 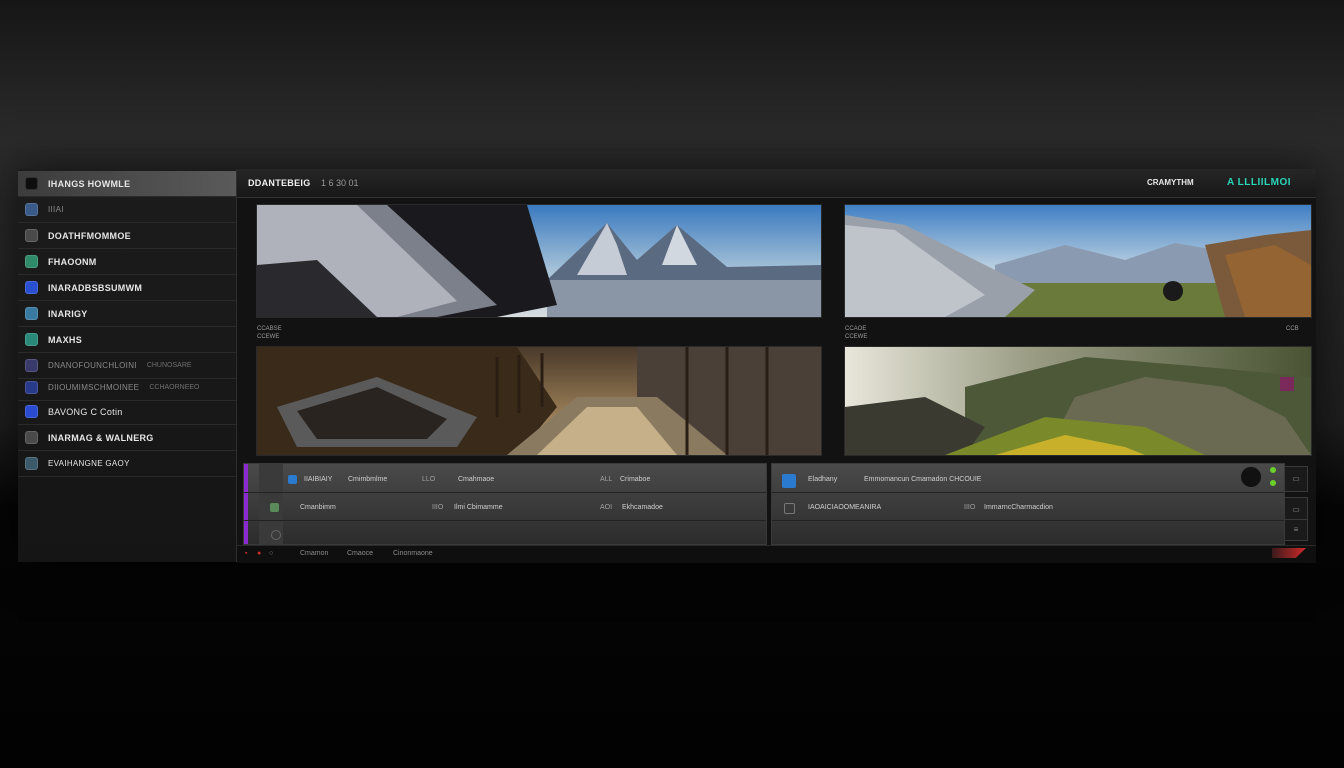 What do you see at coordinates (642, 507) in the screenshot?
I see `list-cell: Ekhcamadoe` at bounding box center [642, 507].